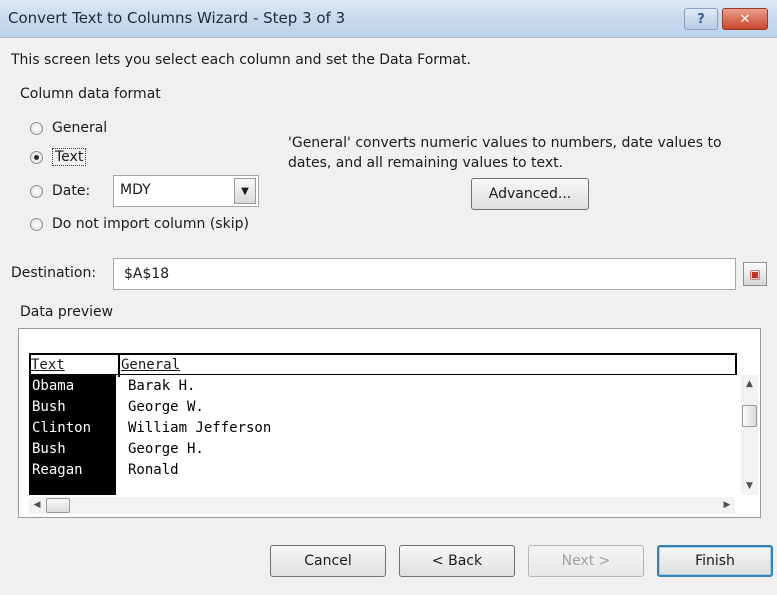 The image size is (777, 595). What do you see at coordinates (36, 191) in the screenshot?
I see `radio-date-icon` at bounding box center [36, 191].